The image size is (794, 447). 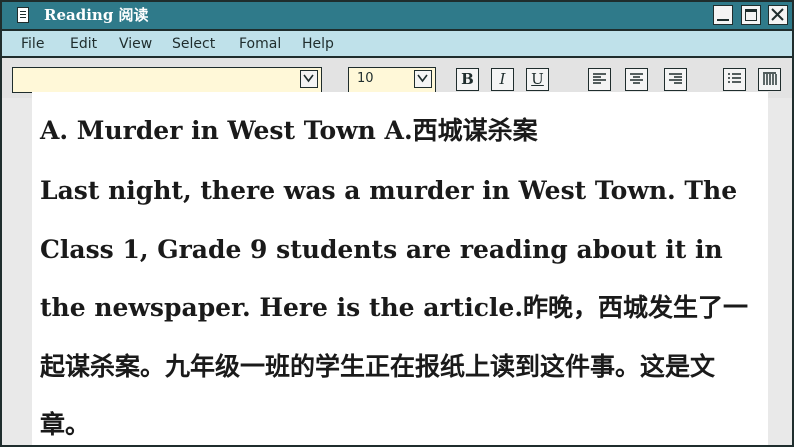 What do you see at coordinates (397, 44) in the screenshot?
I see `menu-bar: File Edit View Select Fomal Help` at bounding box center [397, 44].